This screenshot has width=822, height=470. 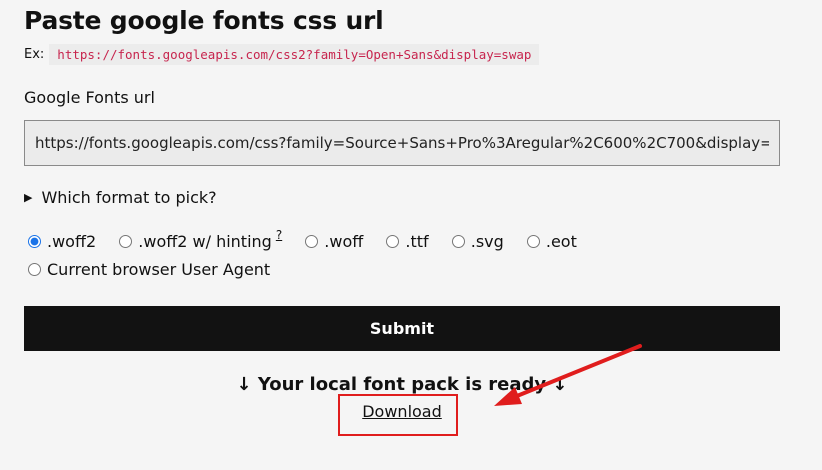 What do you see at coordinates (487, 241) in the screenshot?
I see `format-label: .svg` at bounding box center [487, 241].